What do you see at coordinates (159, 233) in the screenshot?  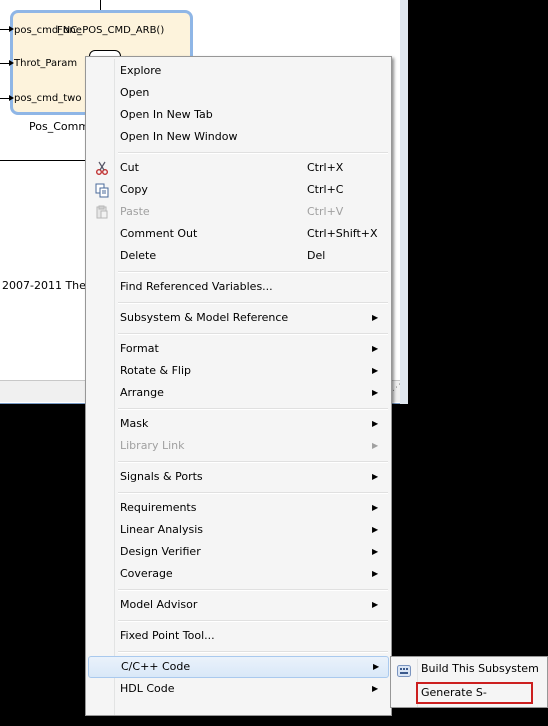 I see `menu-item-label: Comment Out` at bounding box center [159, 233].